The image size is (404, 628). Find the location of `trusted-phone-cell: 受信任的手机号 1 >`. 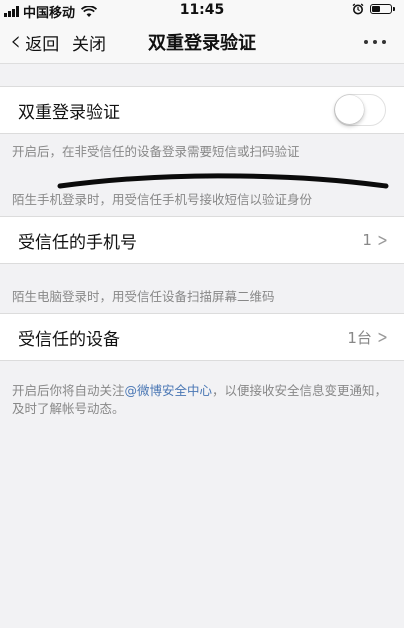

trusted-phone-cell: 受信任的手机号 1 > is located at coordinates (202, 240).